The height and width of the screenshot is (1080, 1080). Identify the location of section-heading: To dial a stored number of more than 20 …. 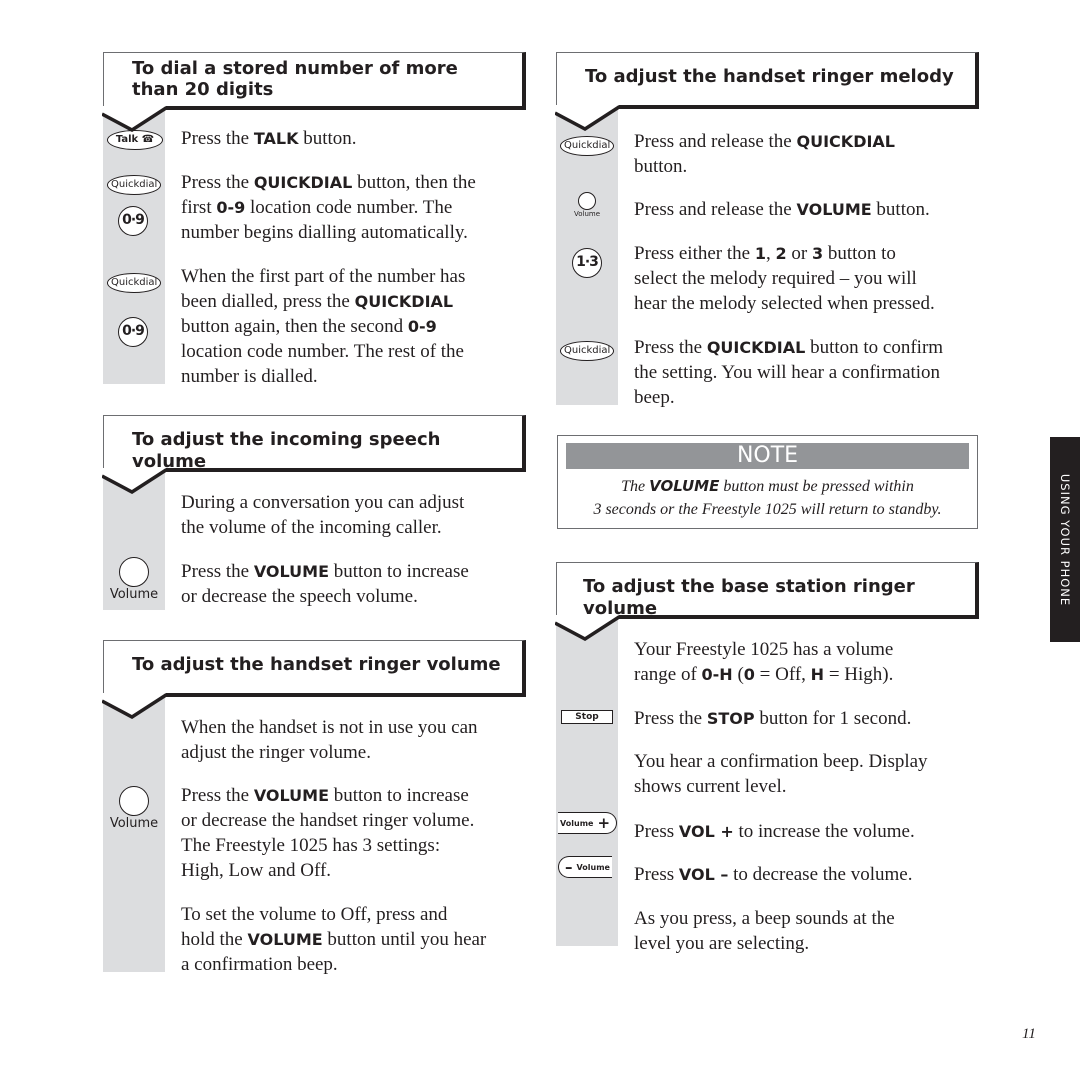
(314, 92).